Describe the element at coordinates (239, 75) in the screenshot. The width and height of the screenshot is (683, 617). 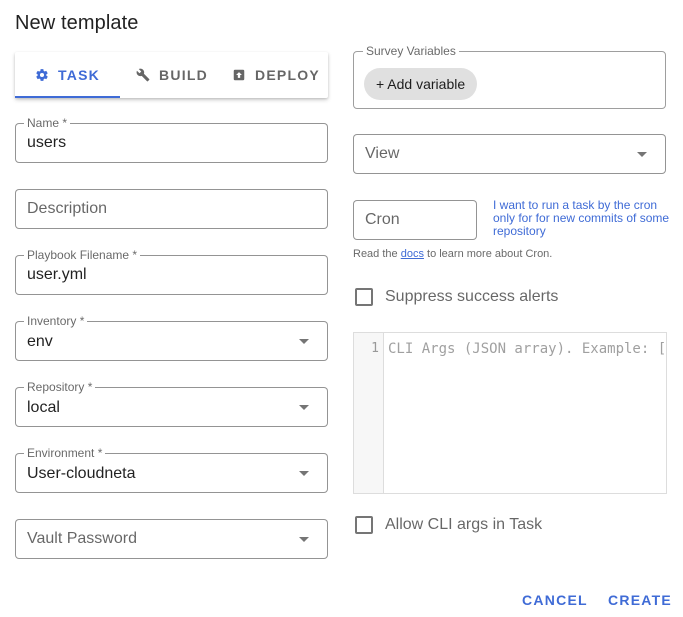
I see `upload-box-icon` at that location.